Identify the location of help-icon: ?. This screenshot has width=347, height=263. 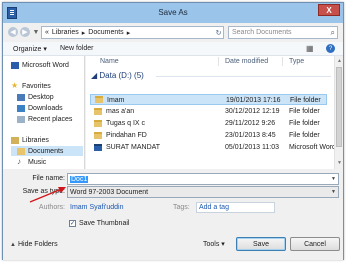
(330, 48).